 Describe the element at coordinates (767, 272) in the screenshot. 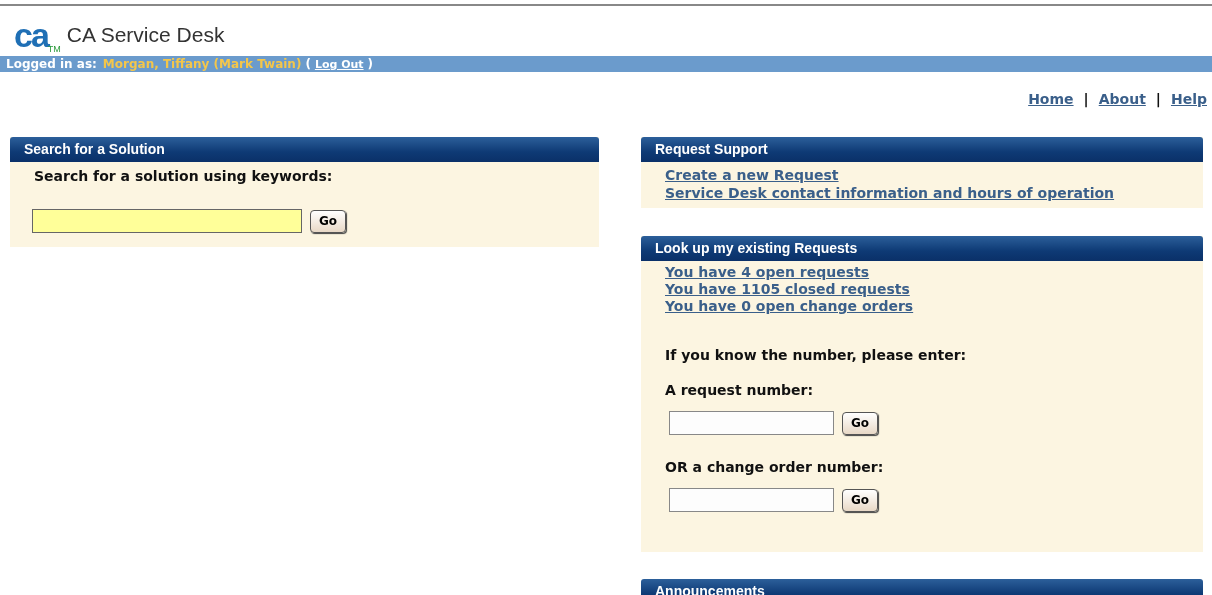

I see `requests-link: You have 4 open requests` at that location.